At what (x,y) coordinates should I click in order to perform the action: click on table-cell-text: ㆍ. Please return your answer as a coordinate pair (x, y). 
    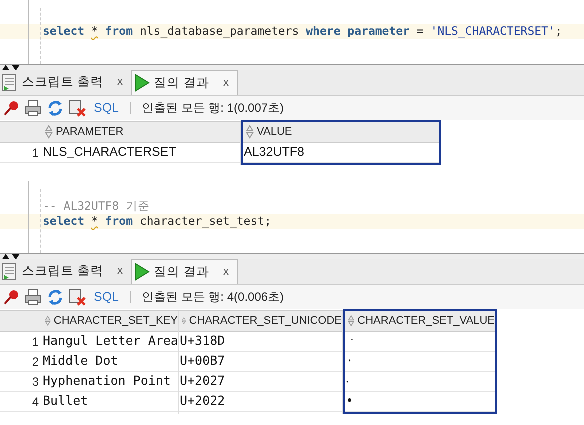
    Looking at the image, I should click on (352, 341).